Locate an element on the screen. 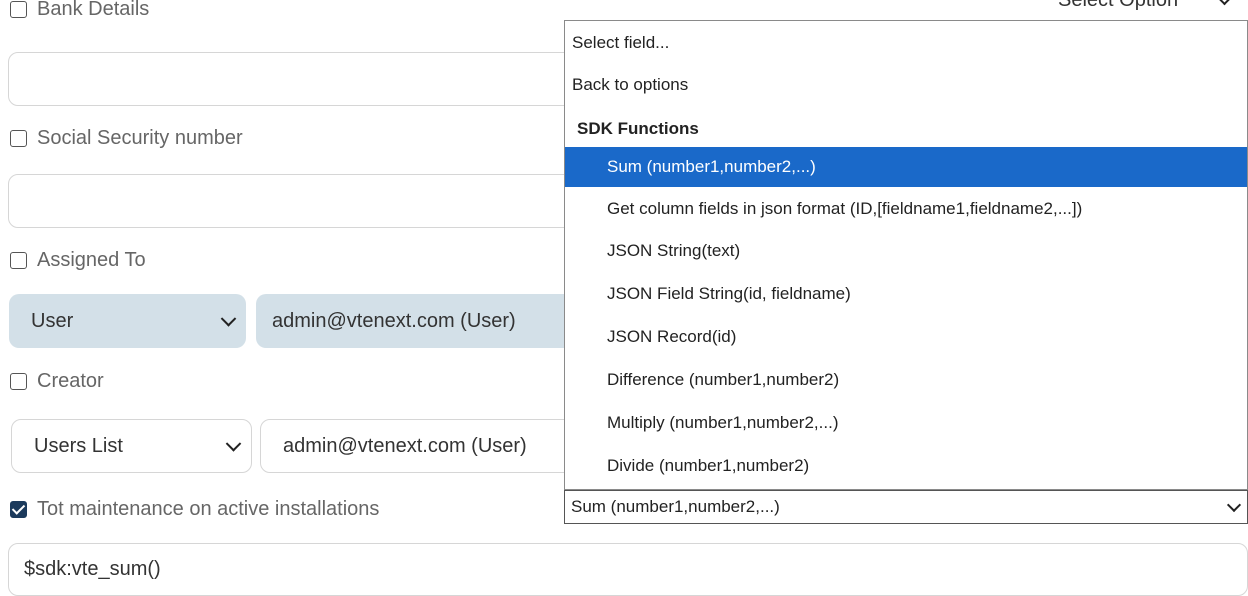  option-divide: Divide (number1,number2) is located at coordinates (906, 466).